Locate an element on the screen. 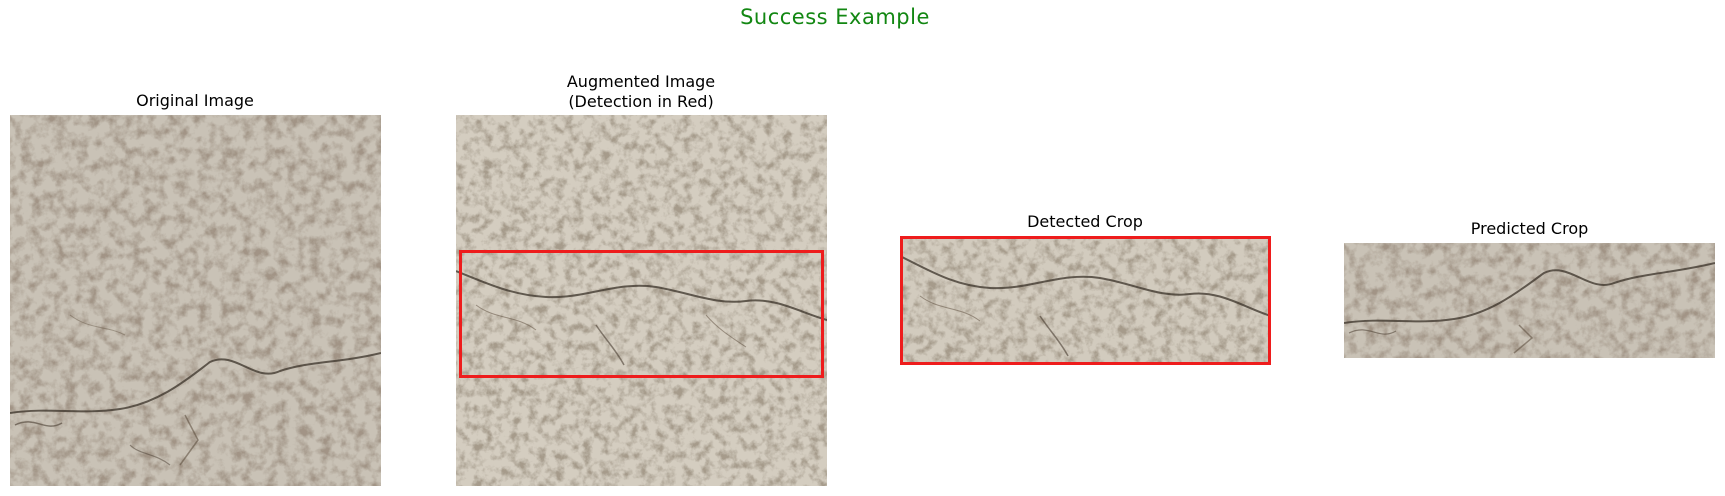 The image size is (1725, 496). detection-box is located at coordinates (641, 314).